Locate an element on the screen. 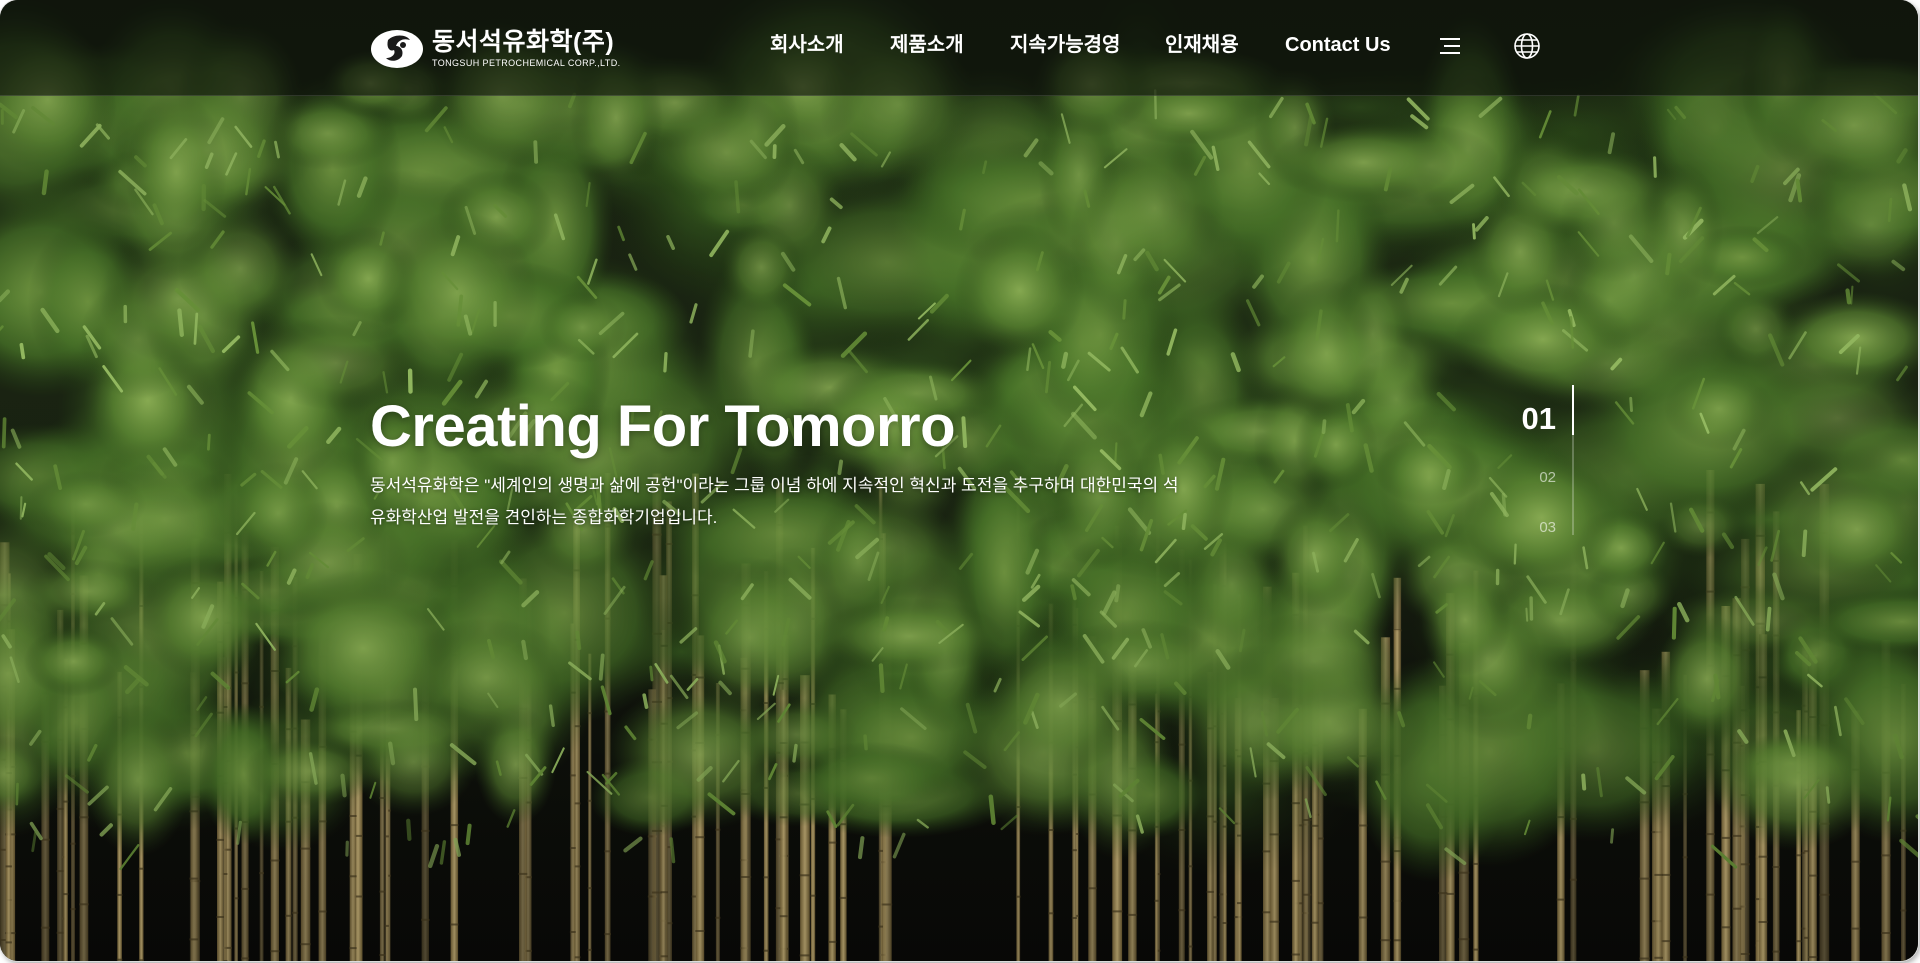  main-nav: 회사소개 제품소개 지속가능경영 인재채용 Contact Us is located at coordinates (959, 46).